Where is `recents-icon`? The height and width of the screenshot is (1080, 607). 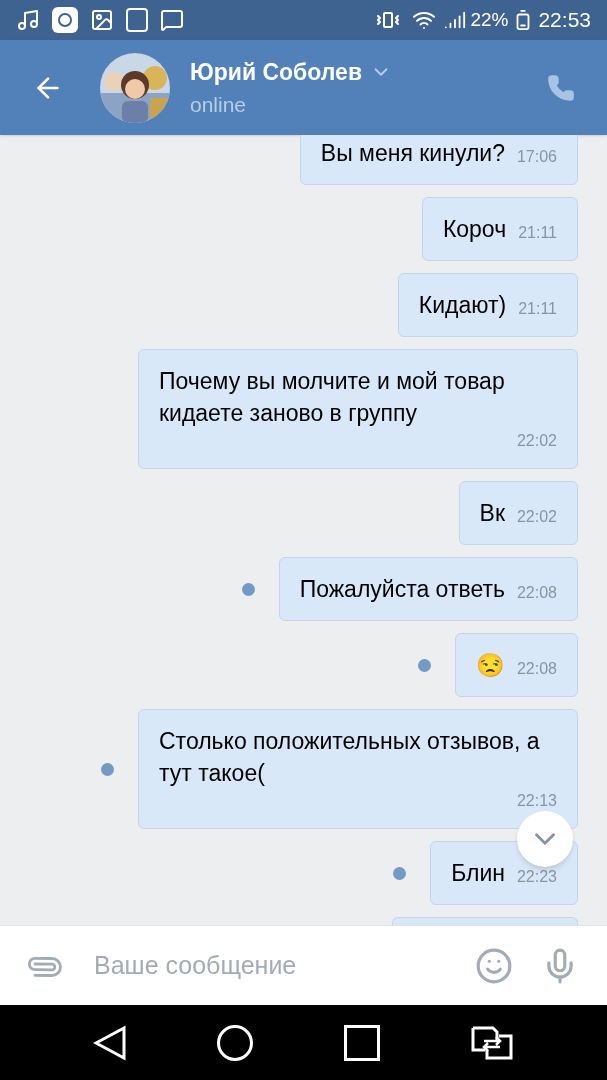 recents-icon is located at coordinates (361, 1042).